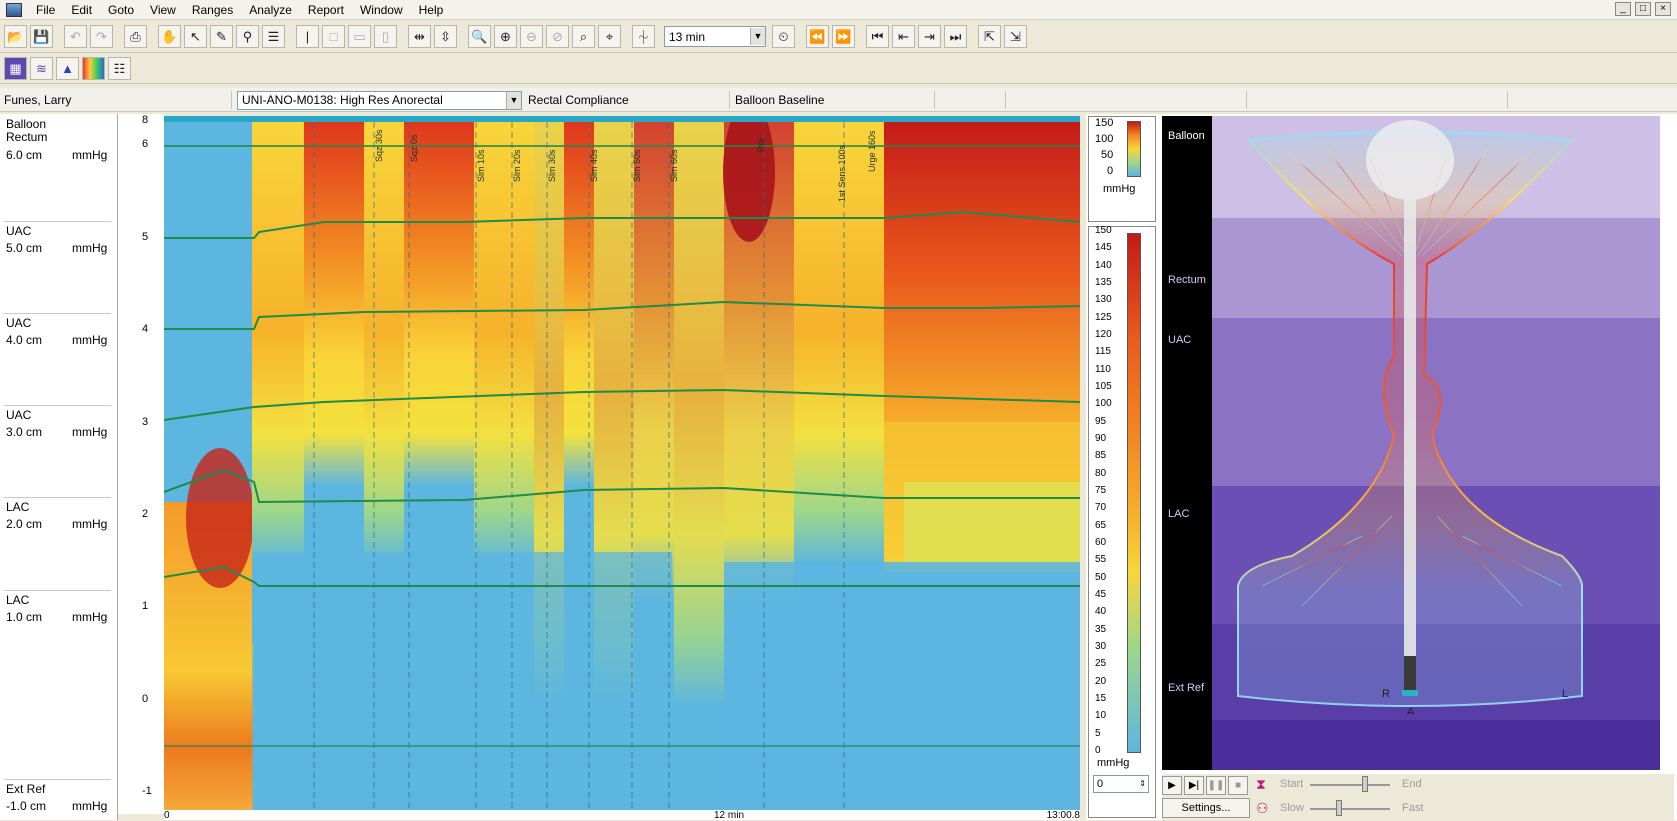 This screenshot has width=1677, height=821. Describe the element at coordinates (1101, 577) in the screenshot. I see `colorbar-tick: 50` at that location.